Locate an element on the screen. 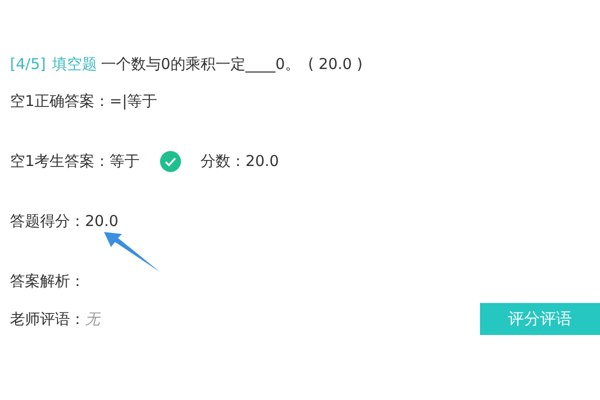 The height and width of the screenshot is (400, 600). score-value: 20.0 is located at coordinates (262, 161).